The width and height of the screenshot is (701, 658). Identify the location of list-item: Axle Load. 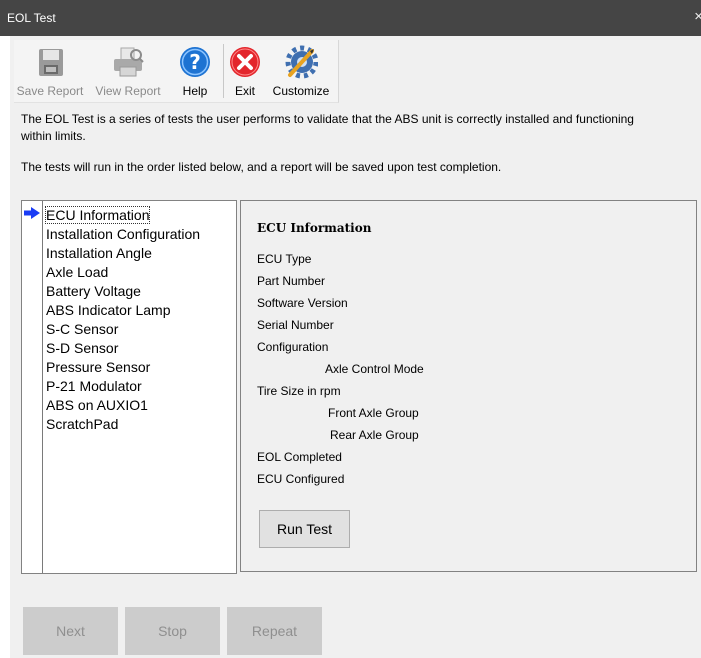
(123, 272).